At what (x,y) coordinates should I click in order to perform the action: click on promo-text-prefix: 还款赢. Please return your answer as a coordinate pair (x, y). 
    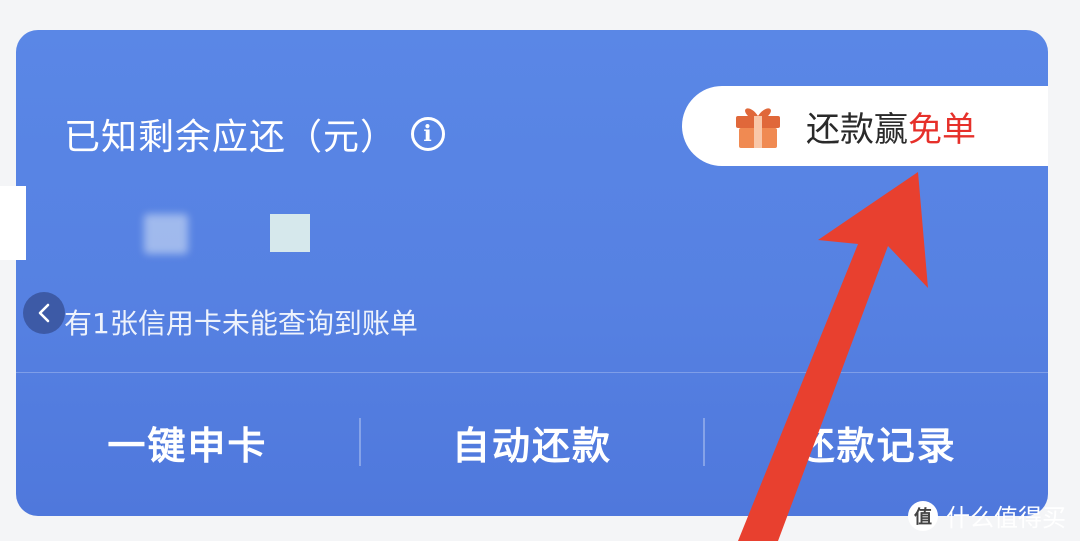
    Looking at the image, I should click on (857, 129).